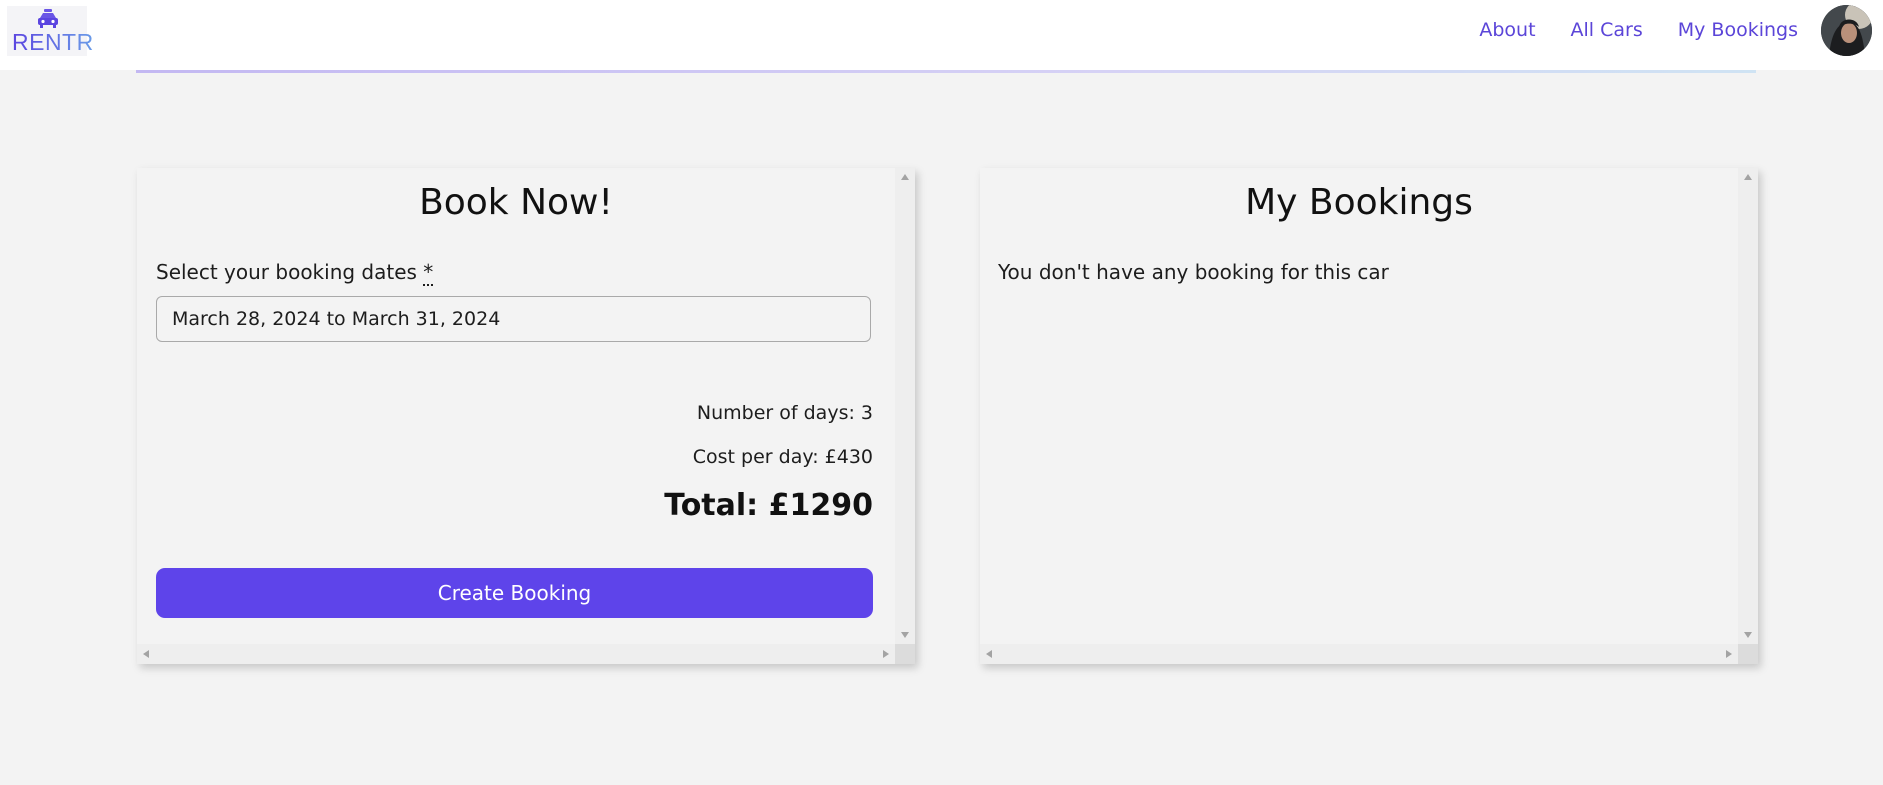 This screenshot has height=785, width=1883. Describe the element at coordinates (782, 457) in the screenshot. I see `cost-per-day: Cost per day: £430` at that location.